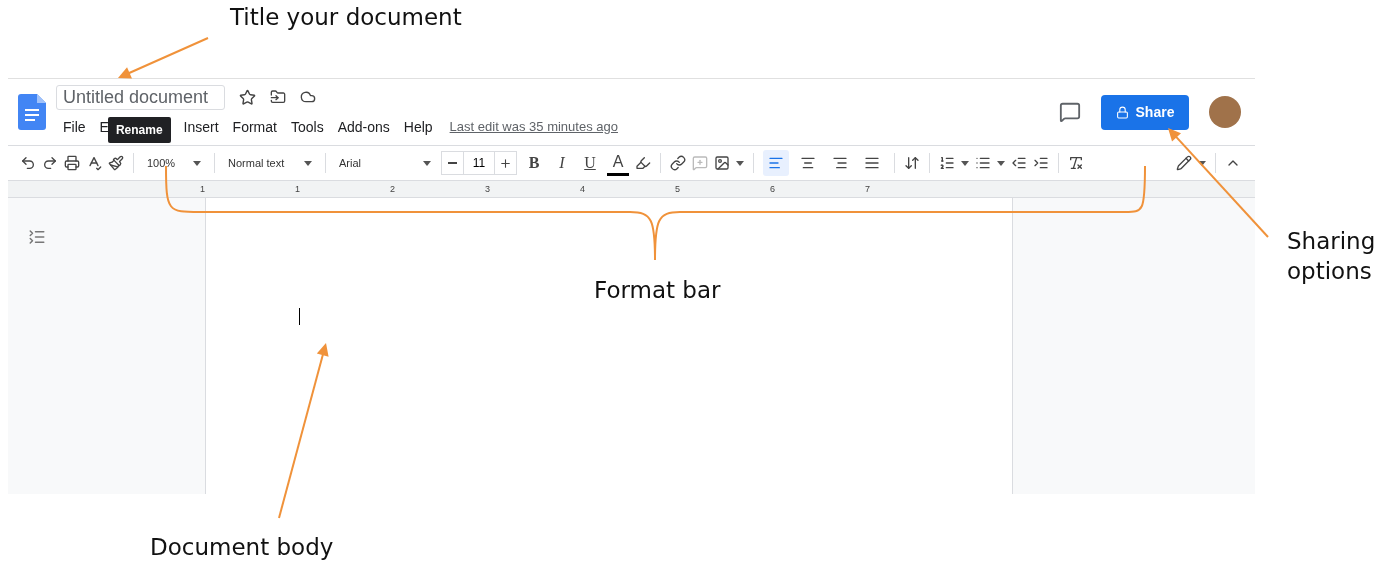 This screenshot has width=1398, height=569. What do you see at coordinates (346, 17) in the screenshot?
I see `annotation-label: Title your document` at bounding box center [346, 17].